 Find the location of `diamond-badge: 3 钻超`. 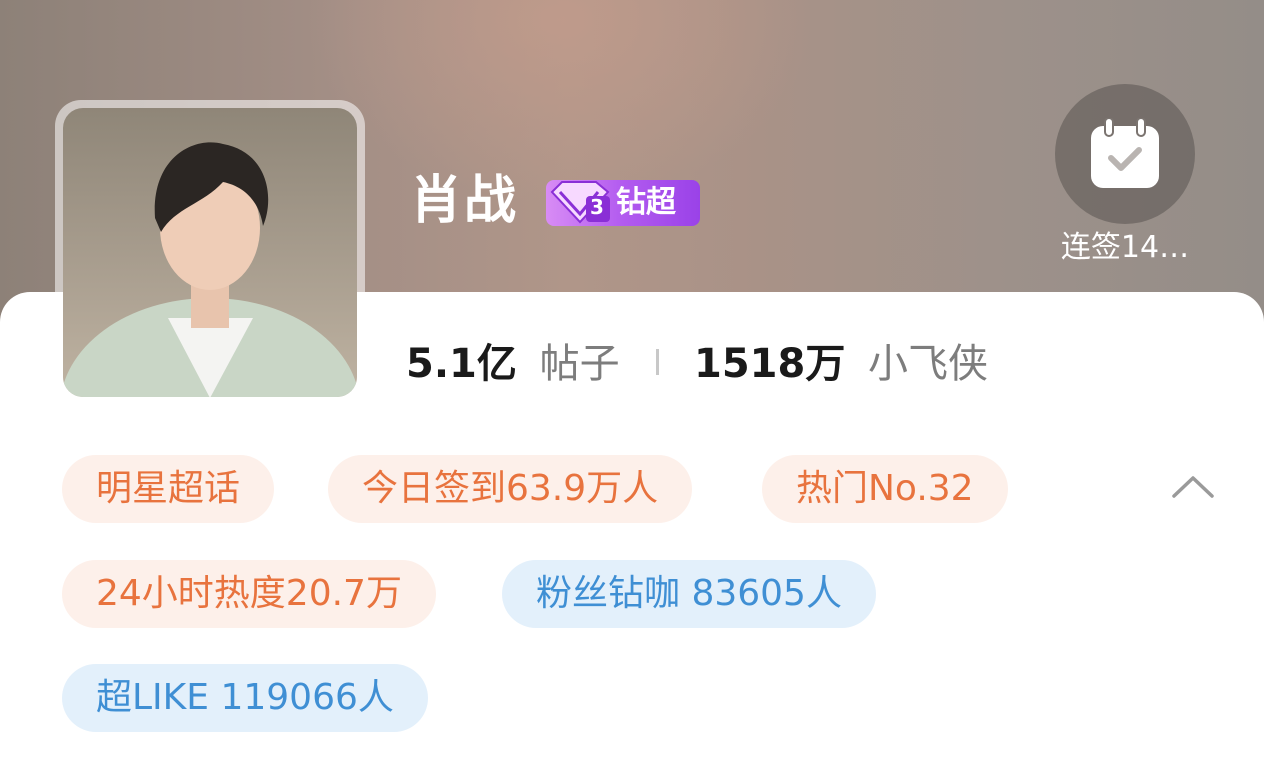

diamond-badge: 3 钻超 is located at coordinates (623, 203).